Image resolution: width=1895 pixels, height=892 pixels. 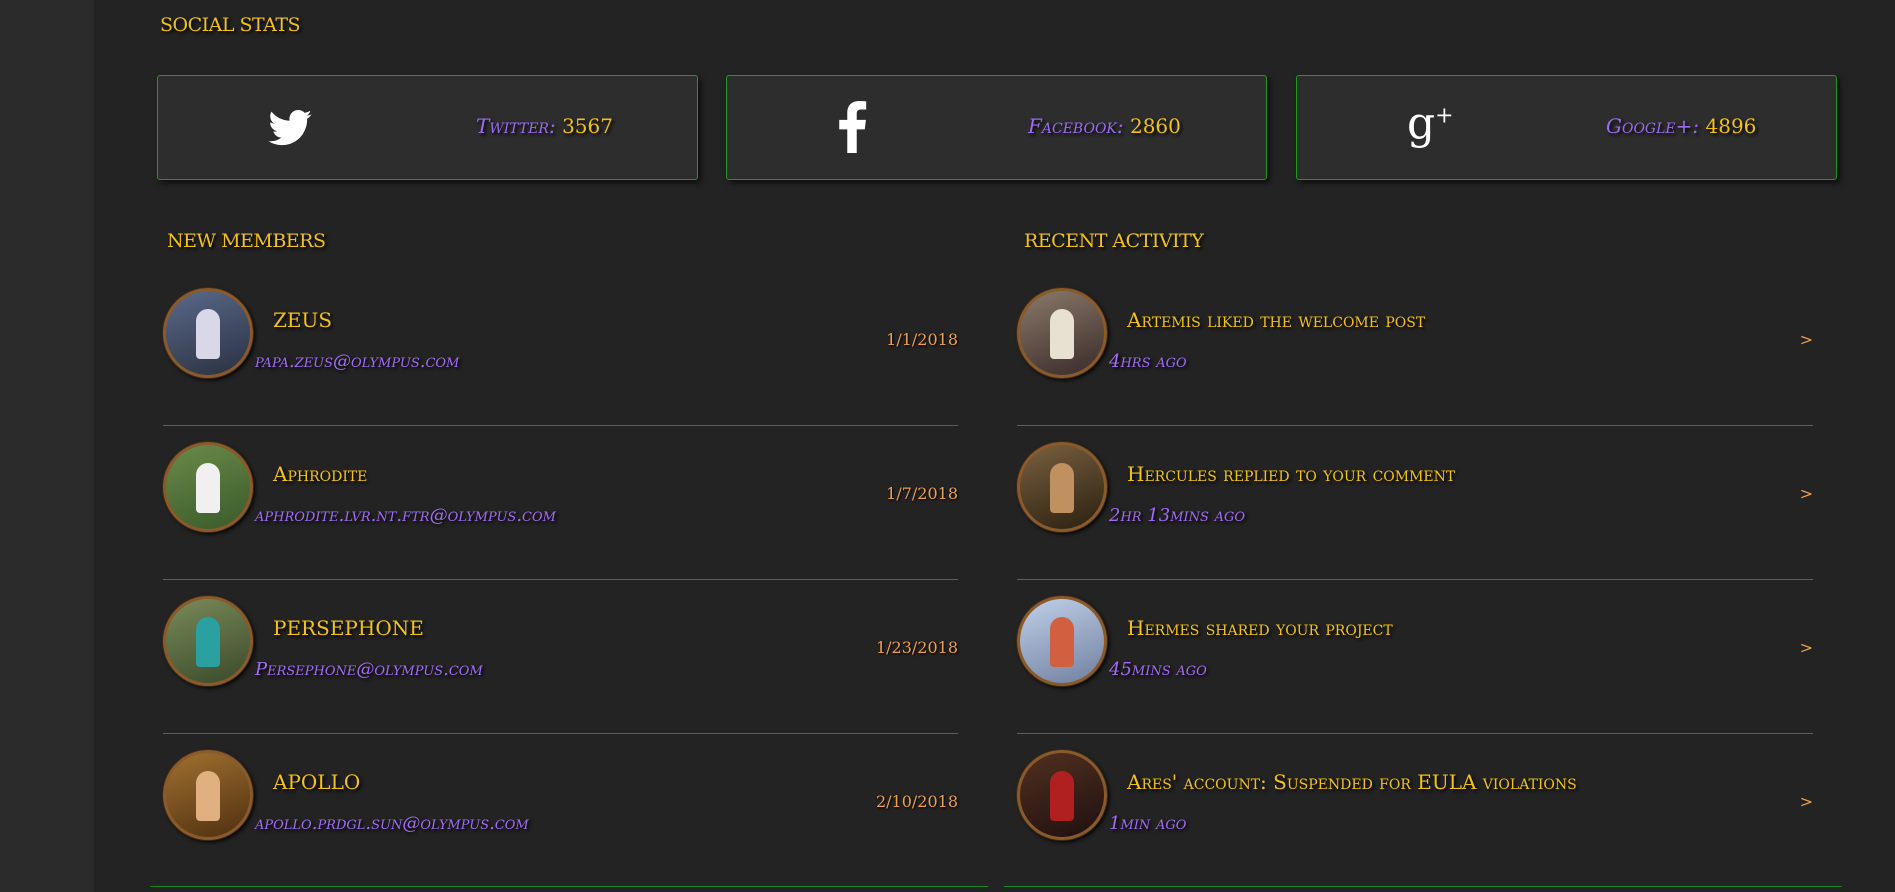 What do you see at coordinates (1260, 628) in the screenshot?
I see `activity-text: Hermes shared your project` at bounding box center [1260, 628].